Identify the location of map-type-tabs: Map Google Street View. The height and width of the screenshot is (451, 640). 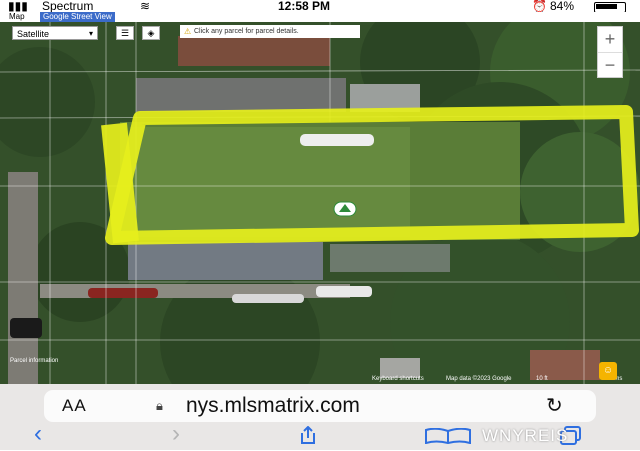
(320, 17).